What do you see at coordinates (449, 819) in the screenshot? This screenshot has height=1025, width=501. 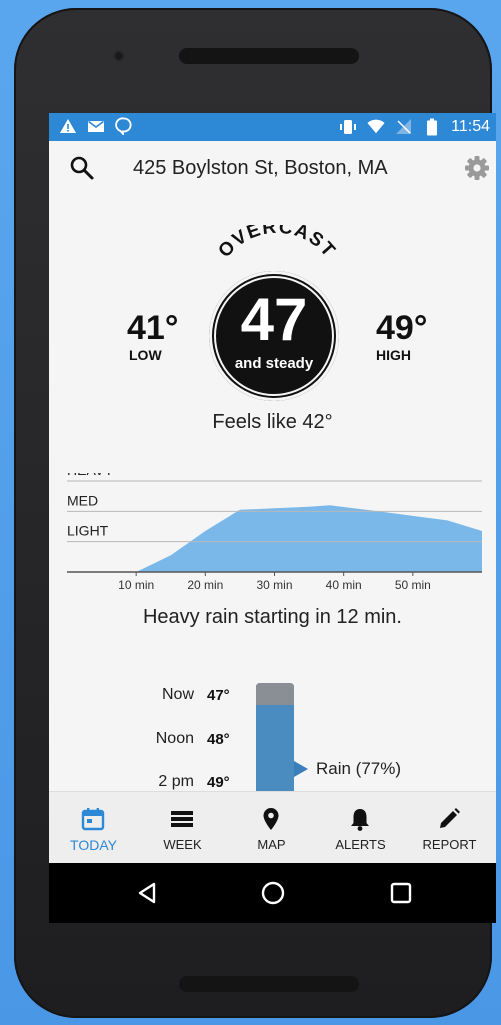 I see `pencil-icon` at bounding box center [449, 819].